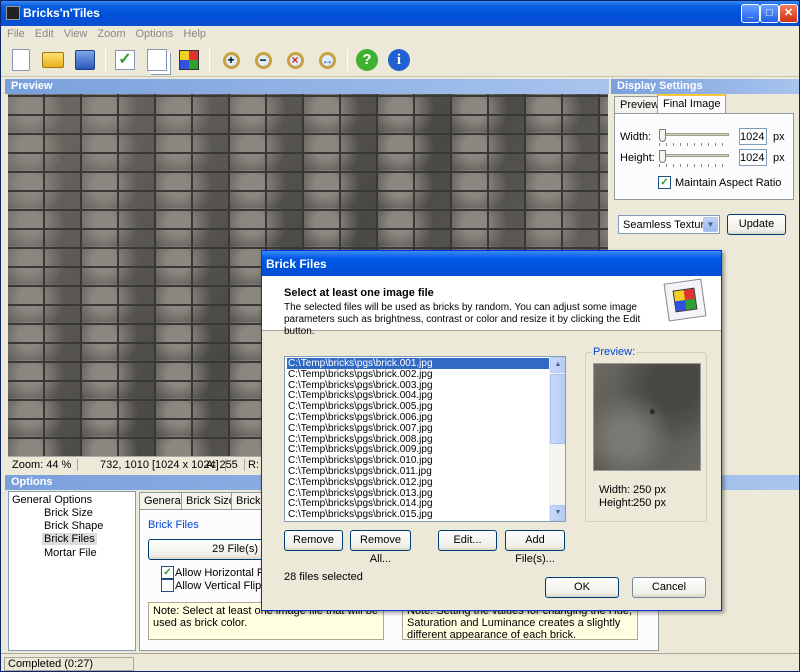 This screenshot has height=672, width=800. Describe the element at coordinates (21, 60) in the screenshot. I see `new-document-icon` at that location.